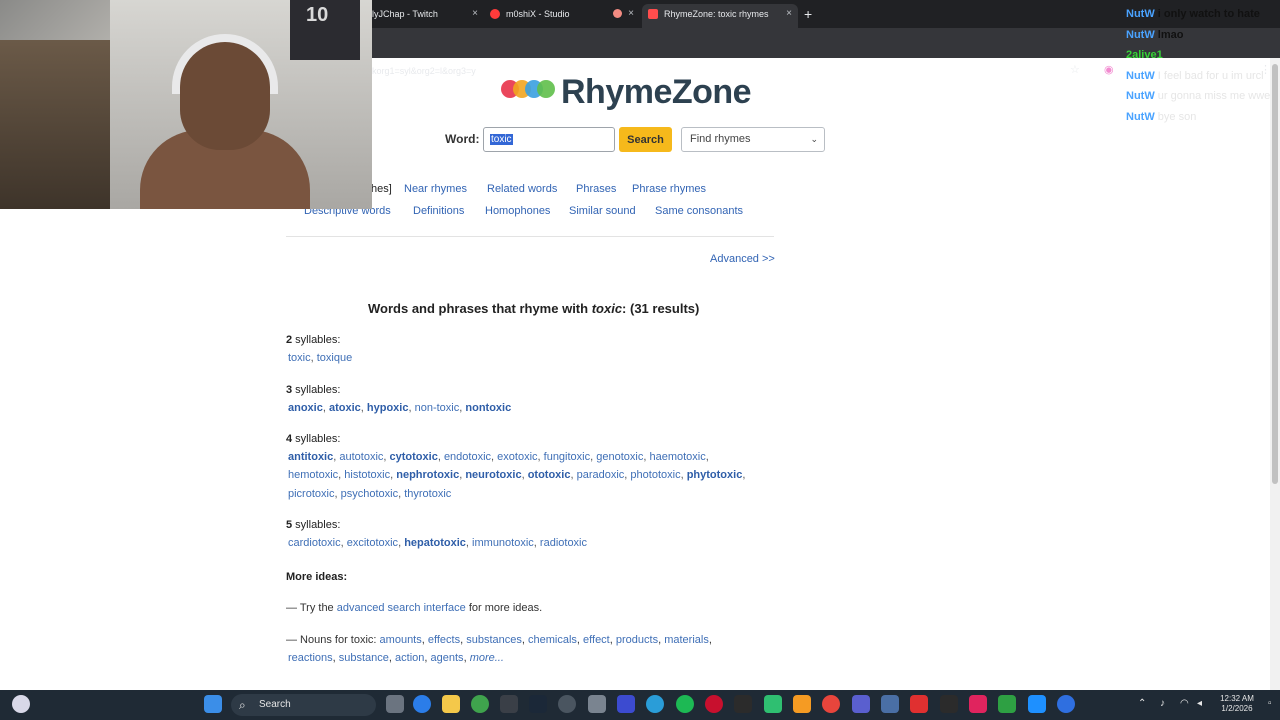 The height and width of the screenshot is (720, 1280). I want to click on volume-icon: ◂, so click(1199, 703).